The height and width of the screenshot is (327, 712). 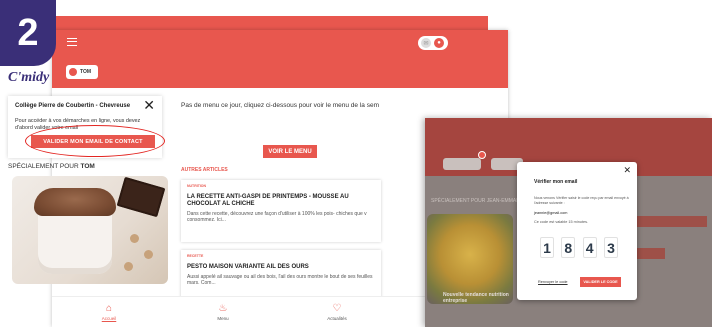 What do you see at coordinates (600, 282) in the screenshot?
I see `validate-code-button: VALIDER LE CODE` at bounding box center [600, 282].